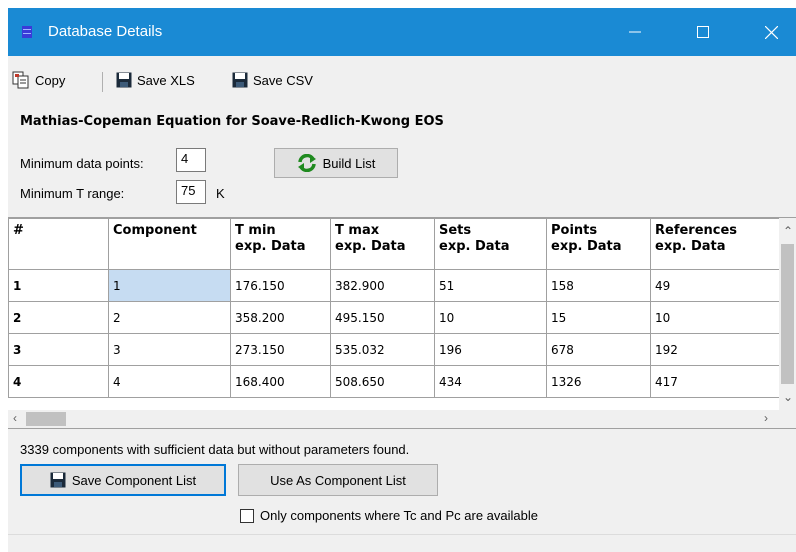  Describe the element at coordinates (787, 419) in the screenshot. I see `scroll-corner` at that location.